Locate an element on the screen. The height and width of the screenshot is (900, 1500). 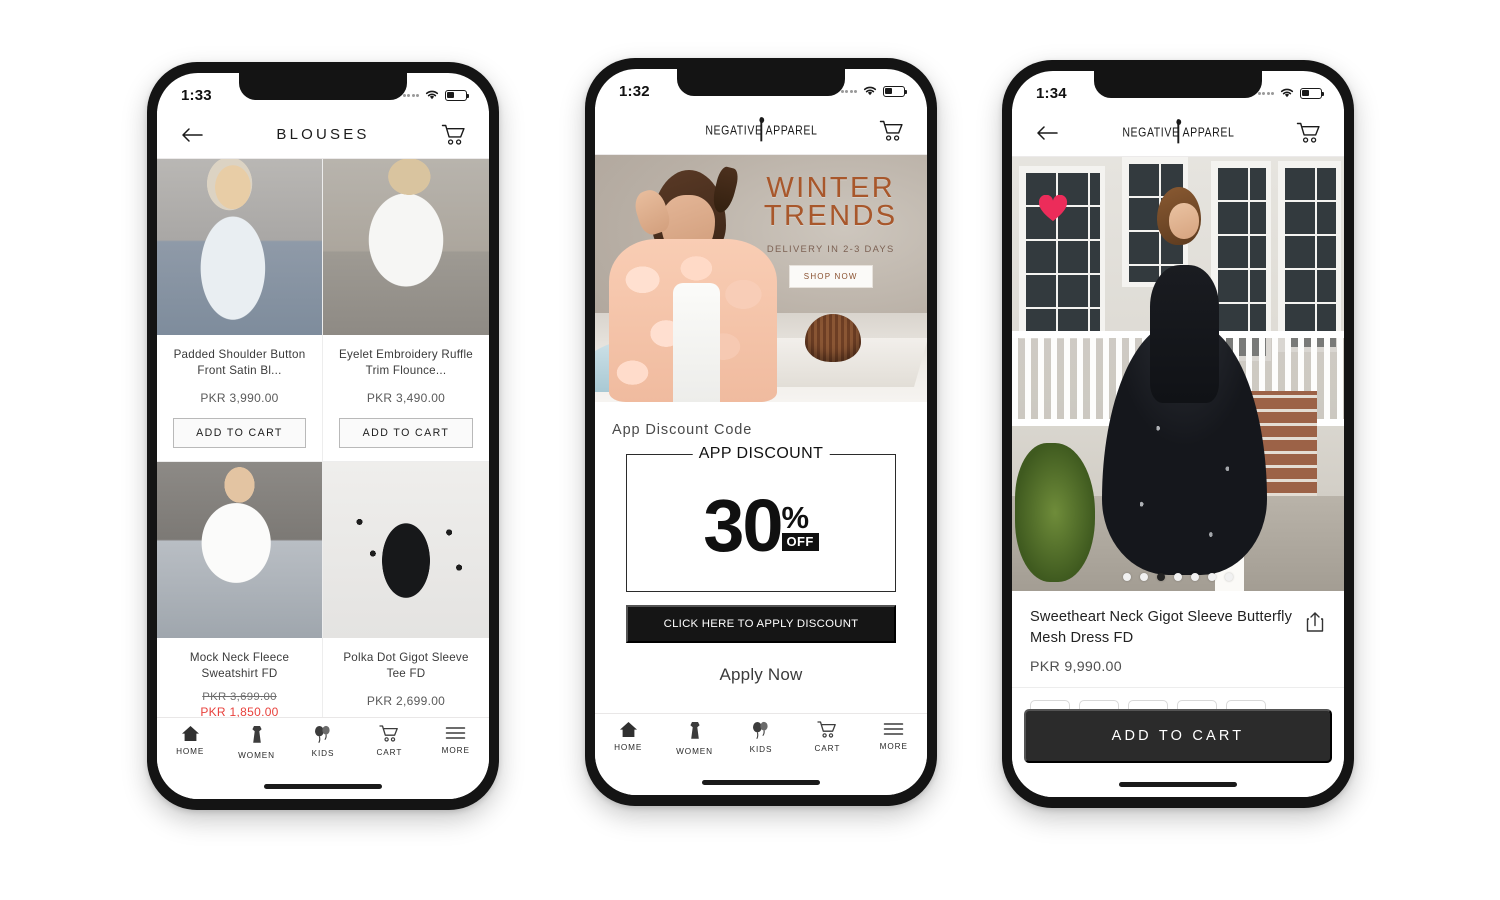
banner-heading-line1: WINTER is located at coordinates (831, 187).